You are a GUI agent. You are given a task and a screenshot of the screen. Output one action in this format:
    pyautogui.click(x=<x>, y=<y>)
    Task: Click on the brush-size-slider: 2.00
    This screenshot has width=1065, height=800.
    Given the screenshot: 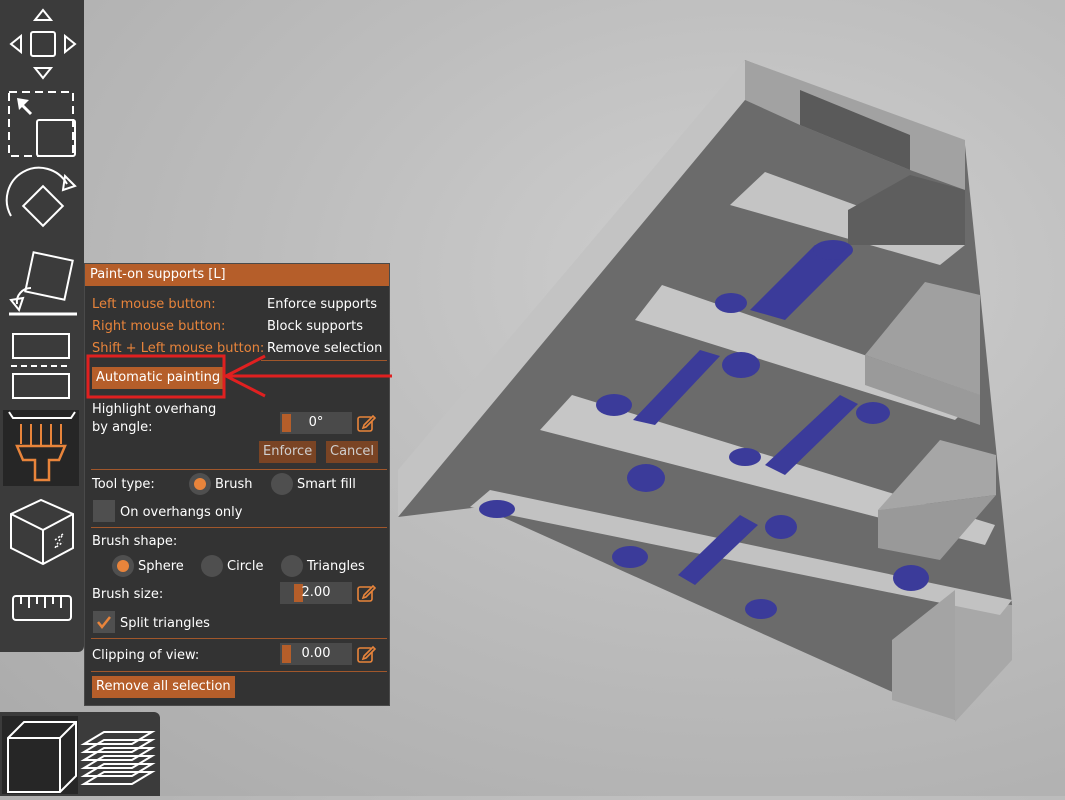 What is the action you would take?
    pyautogui.click(x=316, y=593)
    